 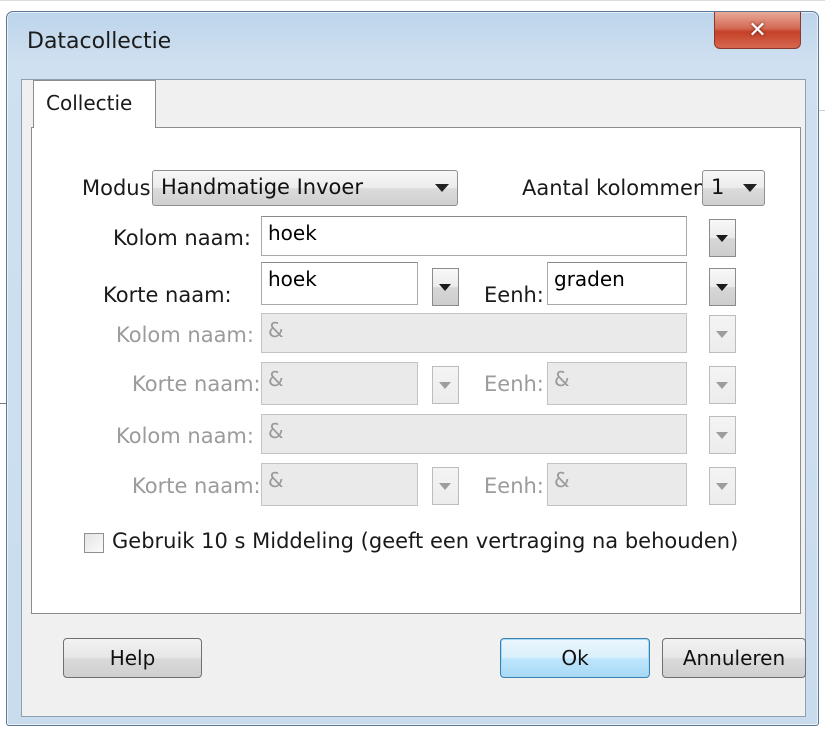 I want to click on aantal-kolommen-label: Aantal kolommen:, so click(x=618, y=188).